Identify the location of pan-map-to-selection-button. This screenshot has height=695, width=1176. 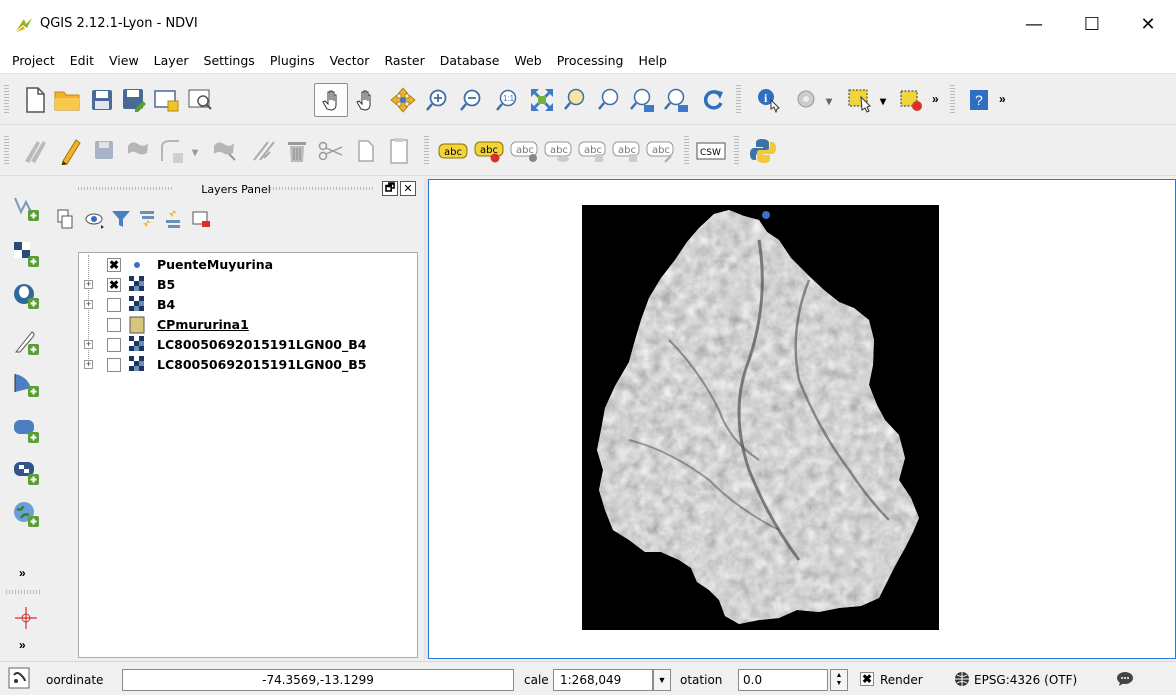
(365, 100).